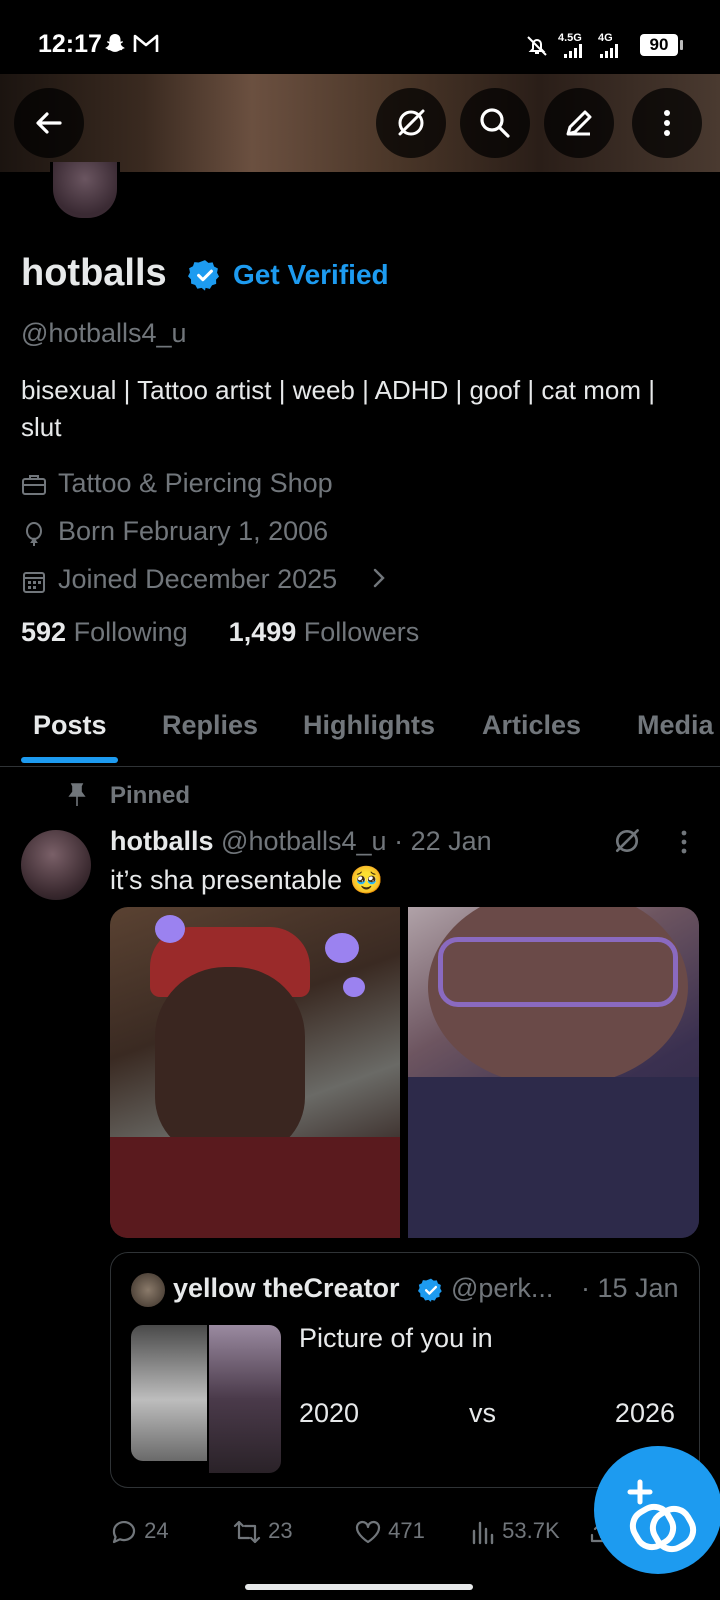  What do you see at coordinates (130, 632) in the screenshot?
I see `following-label: Following` at bounding box center [130, 632].